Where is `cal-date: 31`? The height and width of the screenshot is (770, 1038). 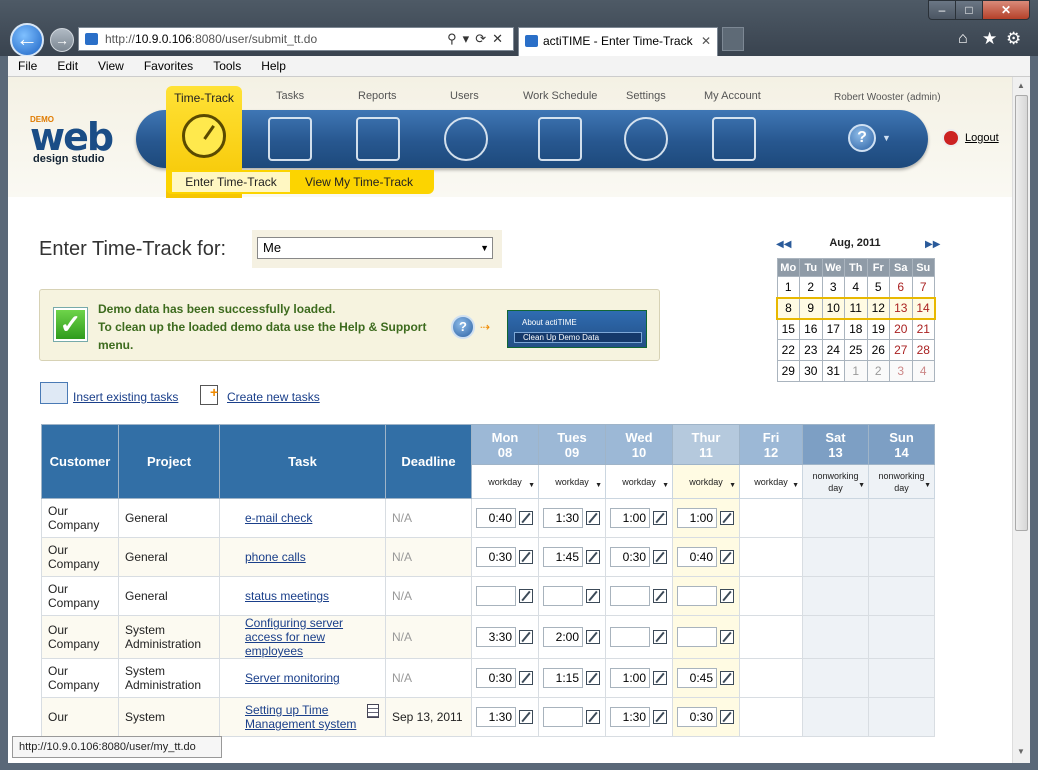
cal-date: 31 is located at coordinates (833, 371).